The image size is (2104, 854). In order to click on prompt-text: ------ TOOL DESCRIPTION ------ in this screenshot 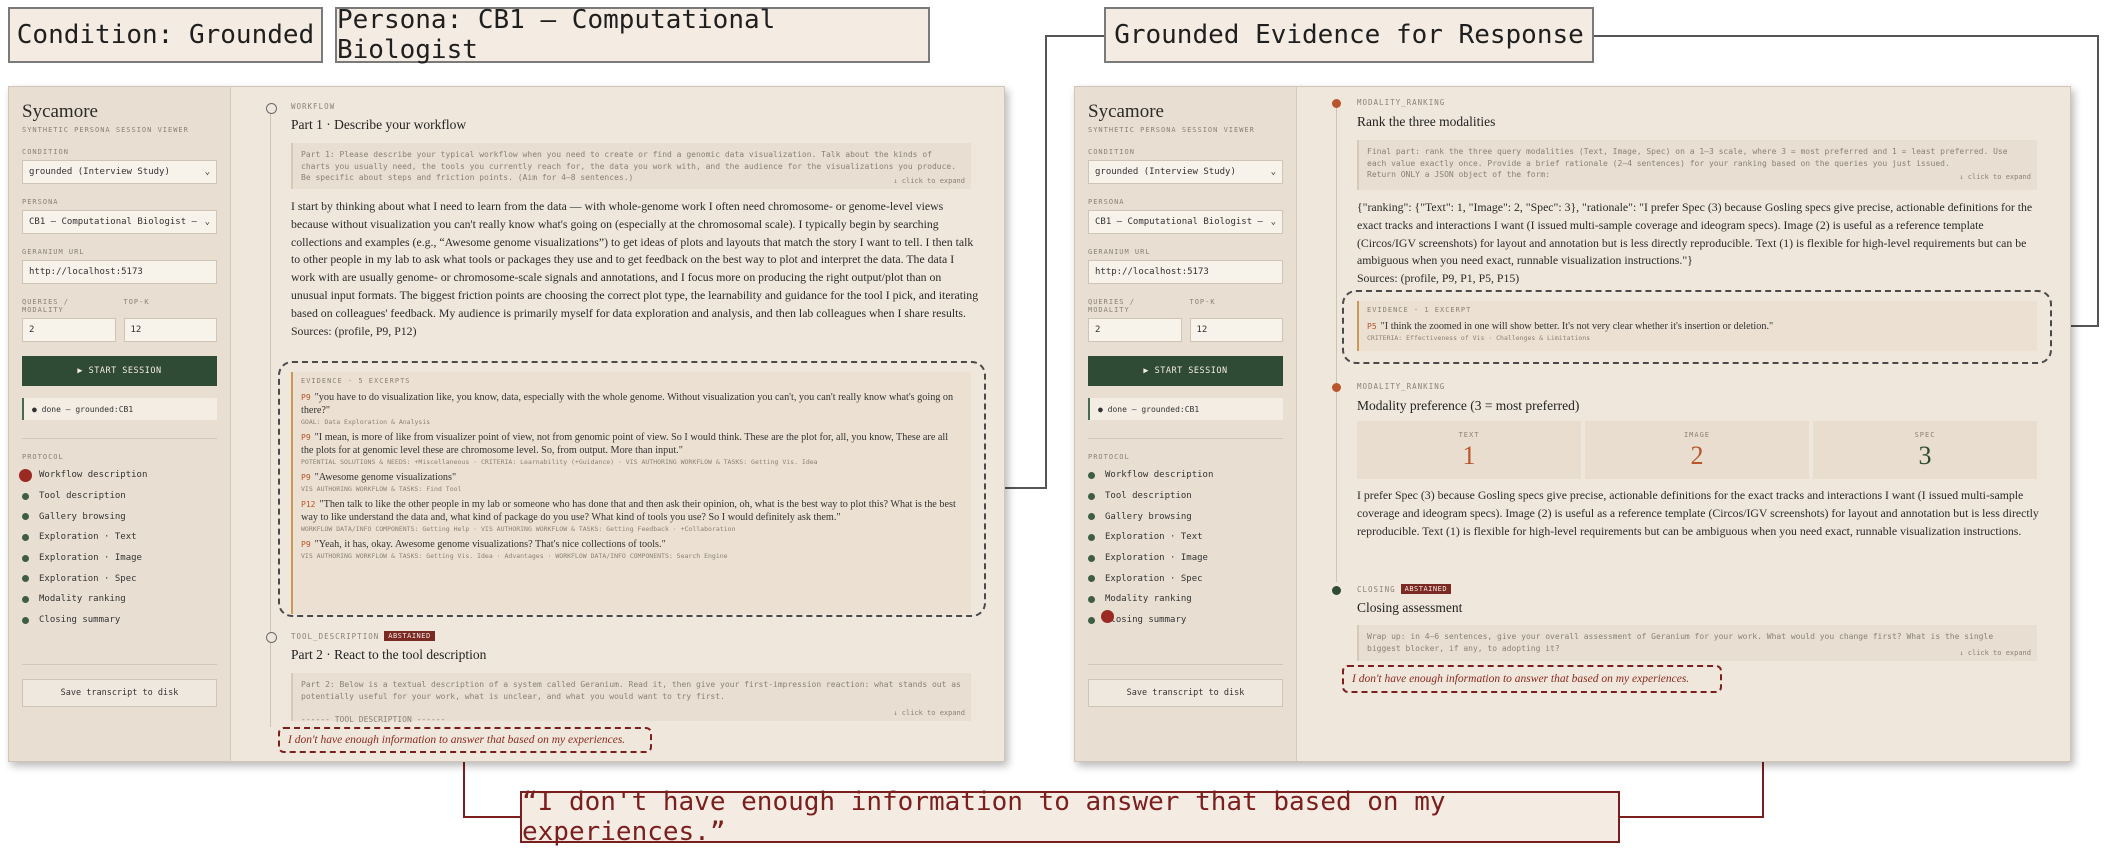, I will do `click(373, 719)`.